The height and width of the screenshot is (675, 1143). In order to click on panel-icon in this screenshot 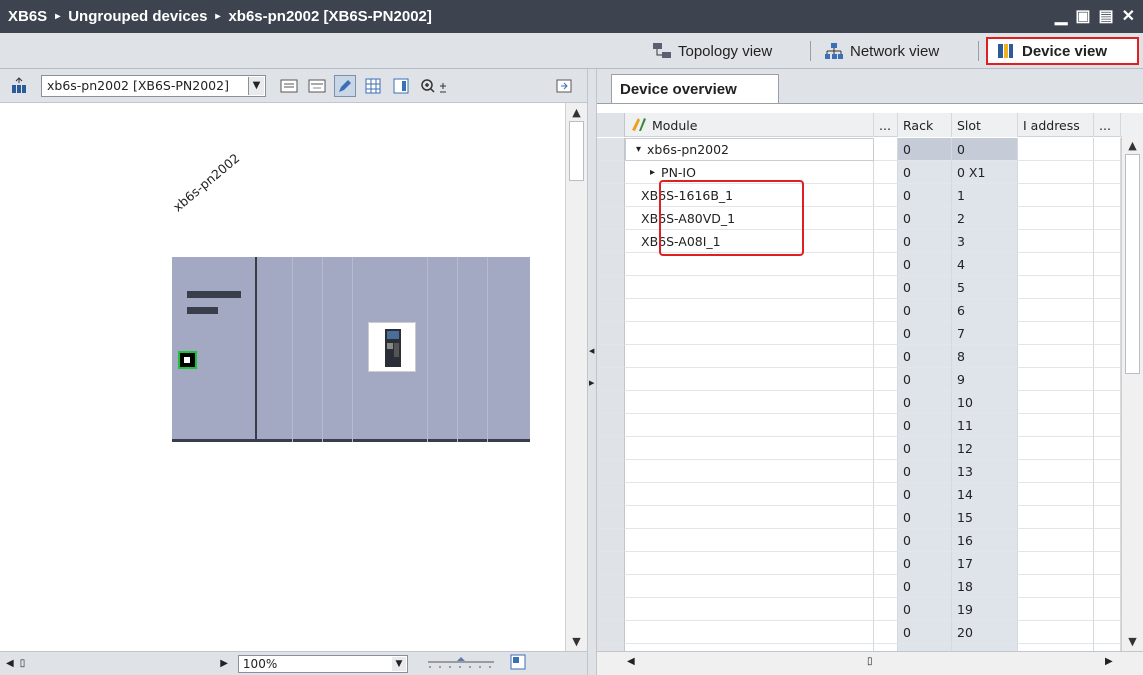, I will do `click(401, 86)`.